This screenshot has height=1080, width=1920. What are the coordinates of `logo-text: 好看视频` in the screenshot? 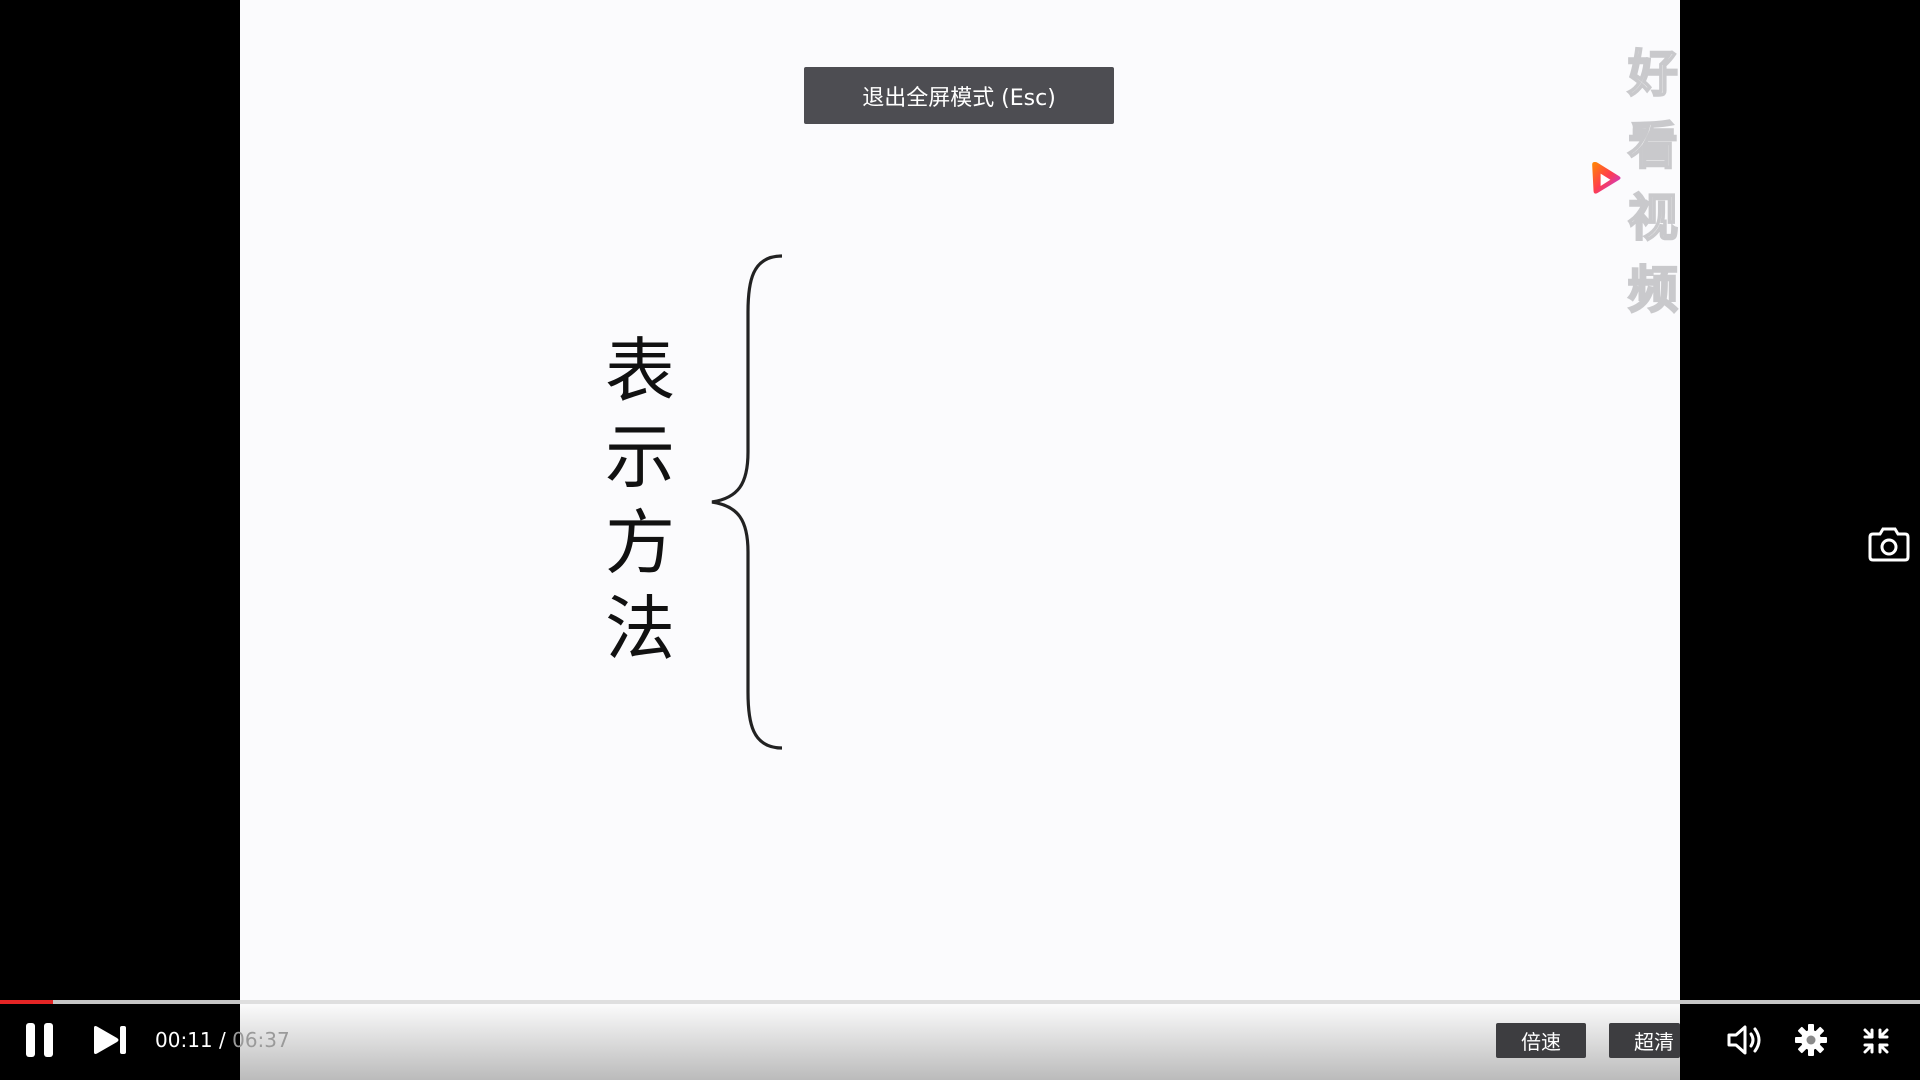 It's located at (1653, 182).